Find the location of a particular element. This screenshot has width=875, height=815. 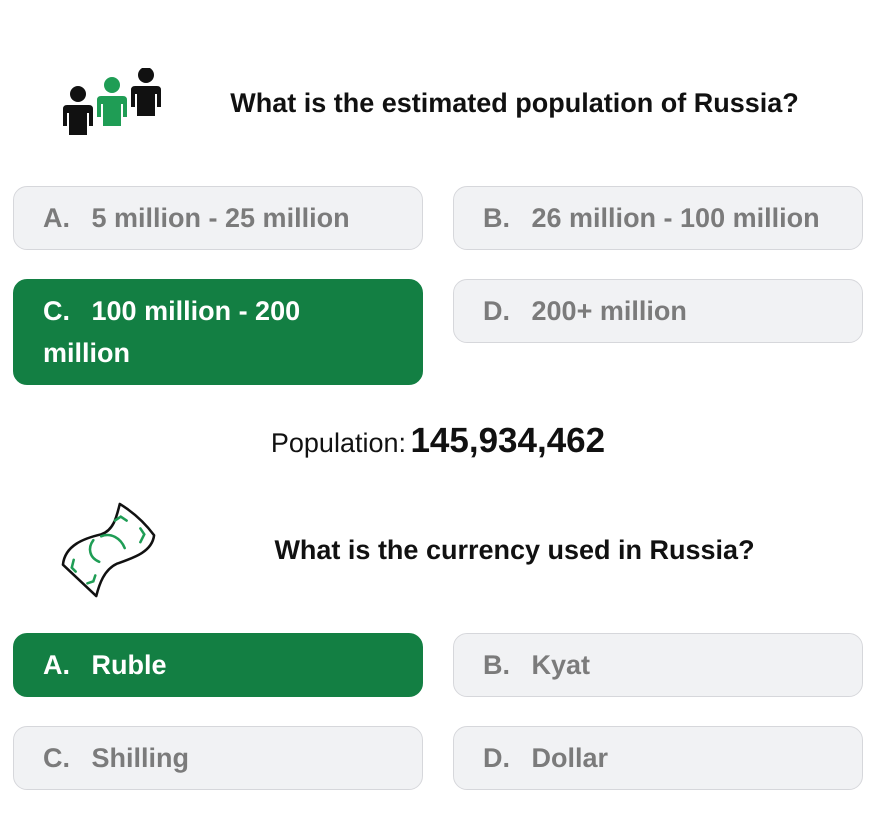

banknote-icon is located at coordinates (109, 550).